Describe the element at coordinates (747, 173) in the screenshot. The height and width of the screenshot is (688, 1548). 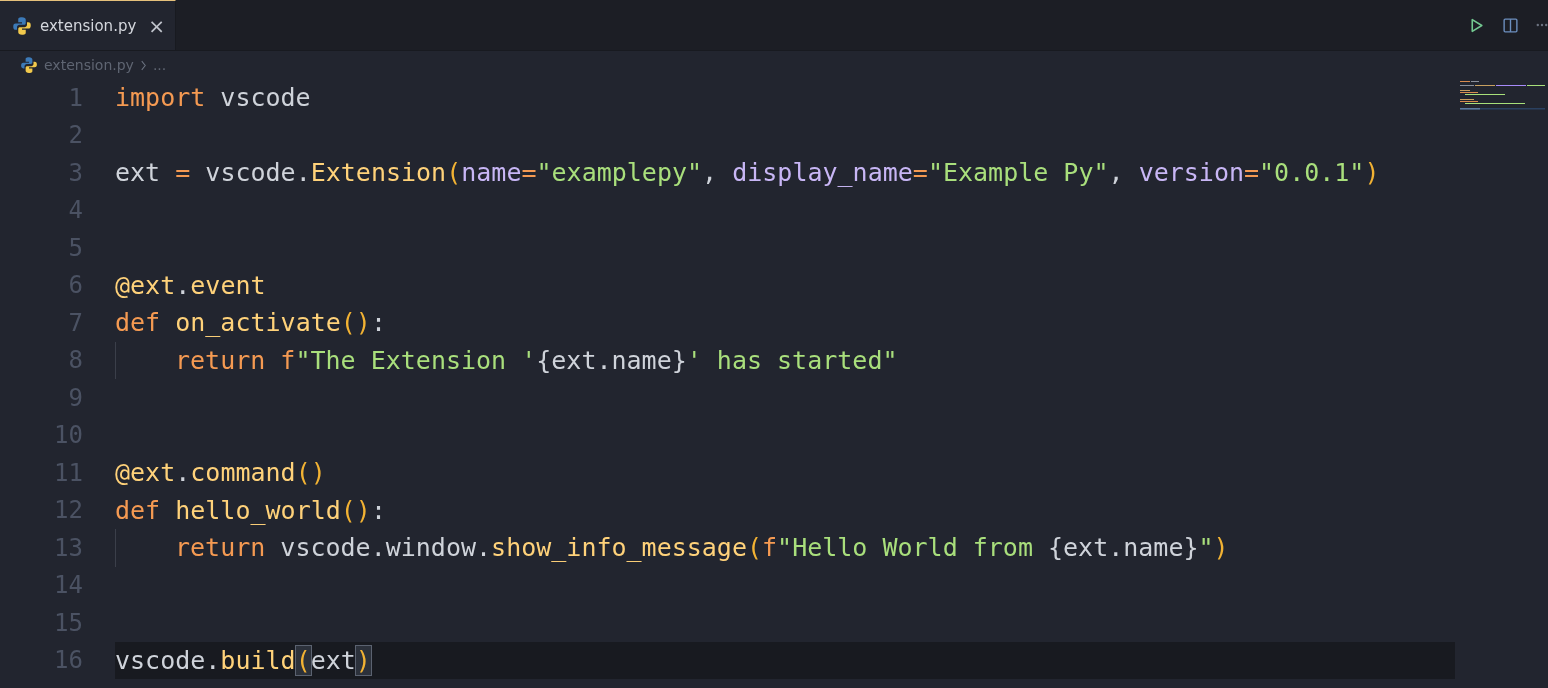
I see `code-line: ext = vscode.Extension(name="examplepy", display_name="Example Py", version="0.0.1")` at that location.